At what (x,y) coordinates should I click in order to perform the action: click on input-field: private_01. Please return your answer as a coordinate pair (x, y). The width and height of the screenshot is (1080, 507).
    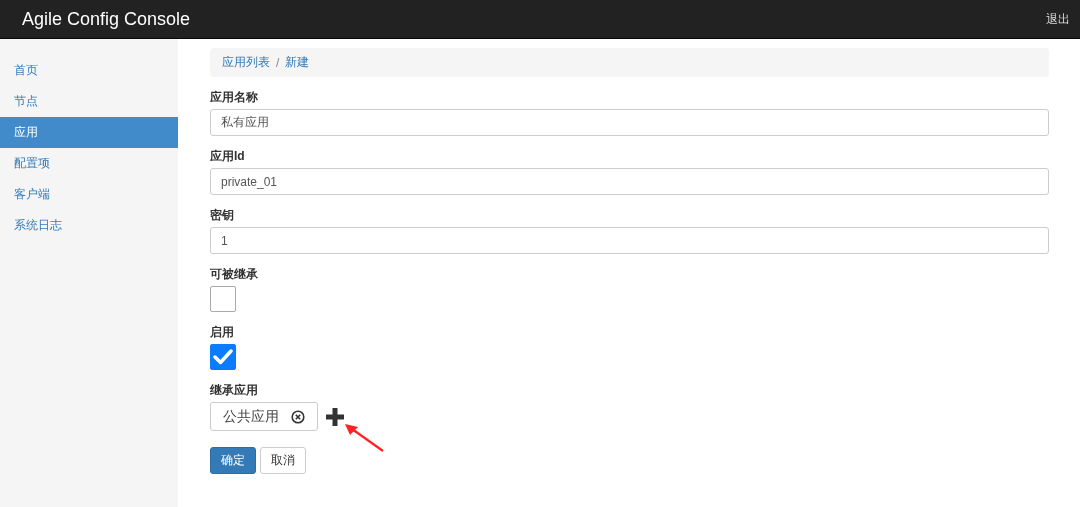
    Looking at the image, I should click on (629, 181).